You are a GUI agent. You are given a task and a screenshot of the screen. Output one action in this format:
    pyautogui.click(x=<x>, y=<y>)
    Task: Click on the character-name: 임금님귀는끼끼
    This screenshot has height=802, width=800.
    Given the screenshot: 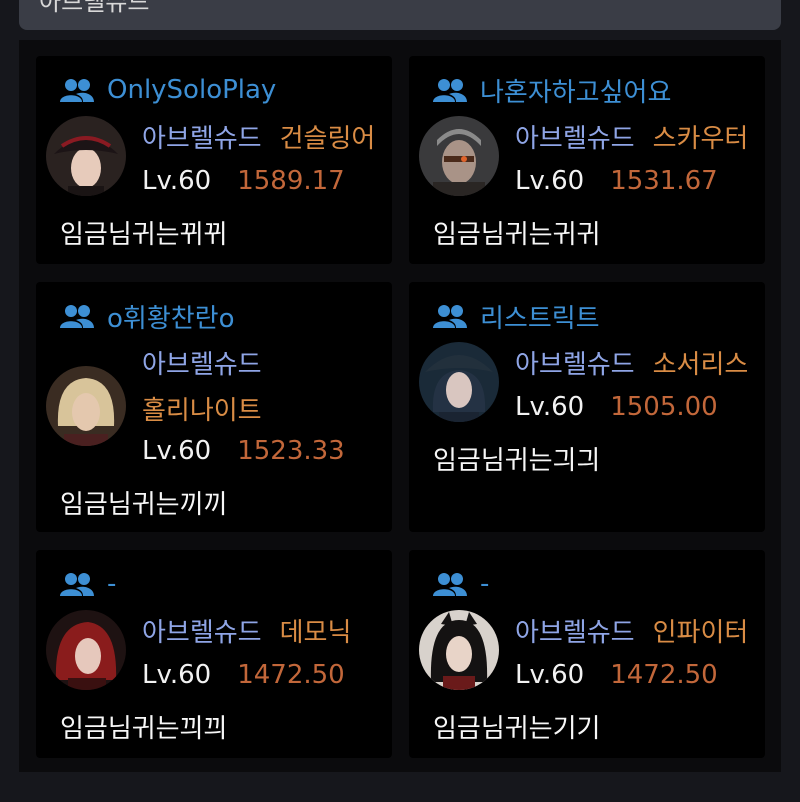 What is the action you would take?
    pyautogui.click(x=143, y=502)
    